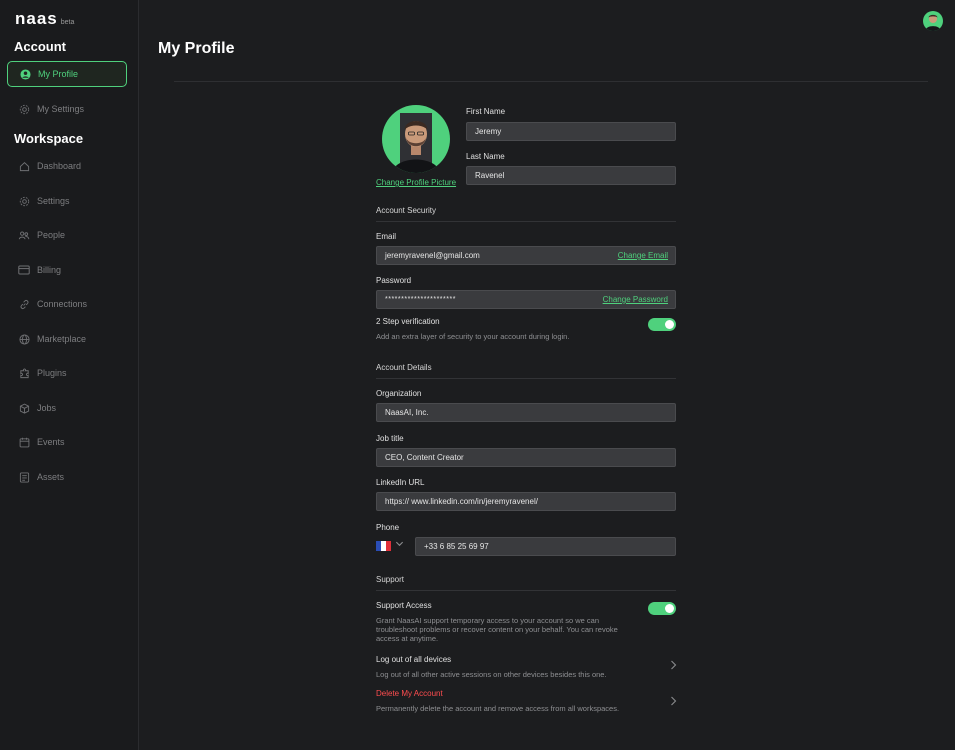 The image size is (955, 750). I want to click on sidebar-item-settings: Settings, so click(67, 201).